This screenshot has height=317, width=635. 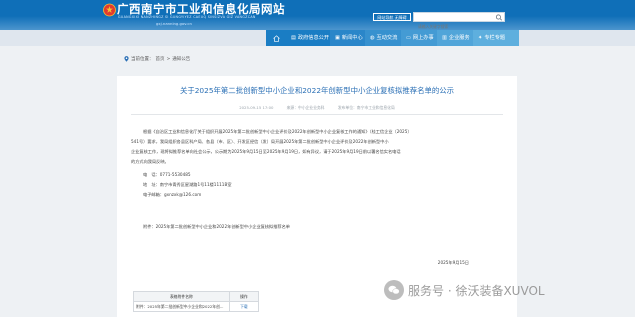 What do you see at coordinates (384, 38) in the screenshot?
I see `nav-item-interaction: ◍ 互动交流` at bounding box center [384, 38].